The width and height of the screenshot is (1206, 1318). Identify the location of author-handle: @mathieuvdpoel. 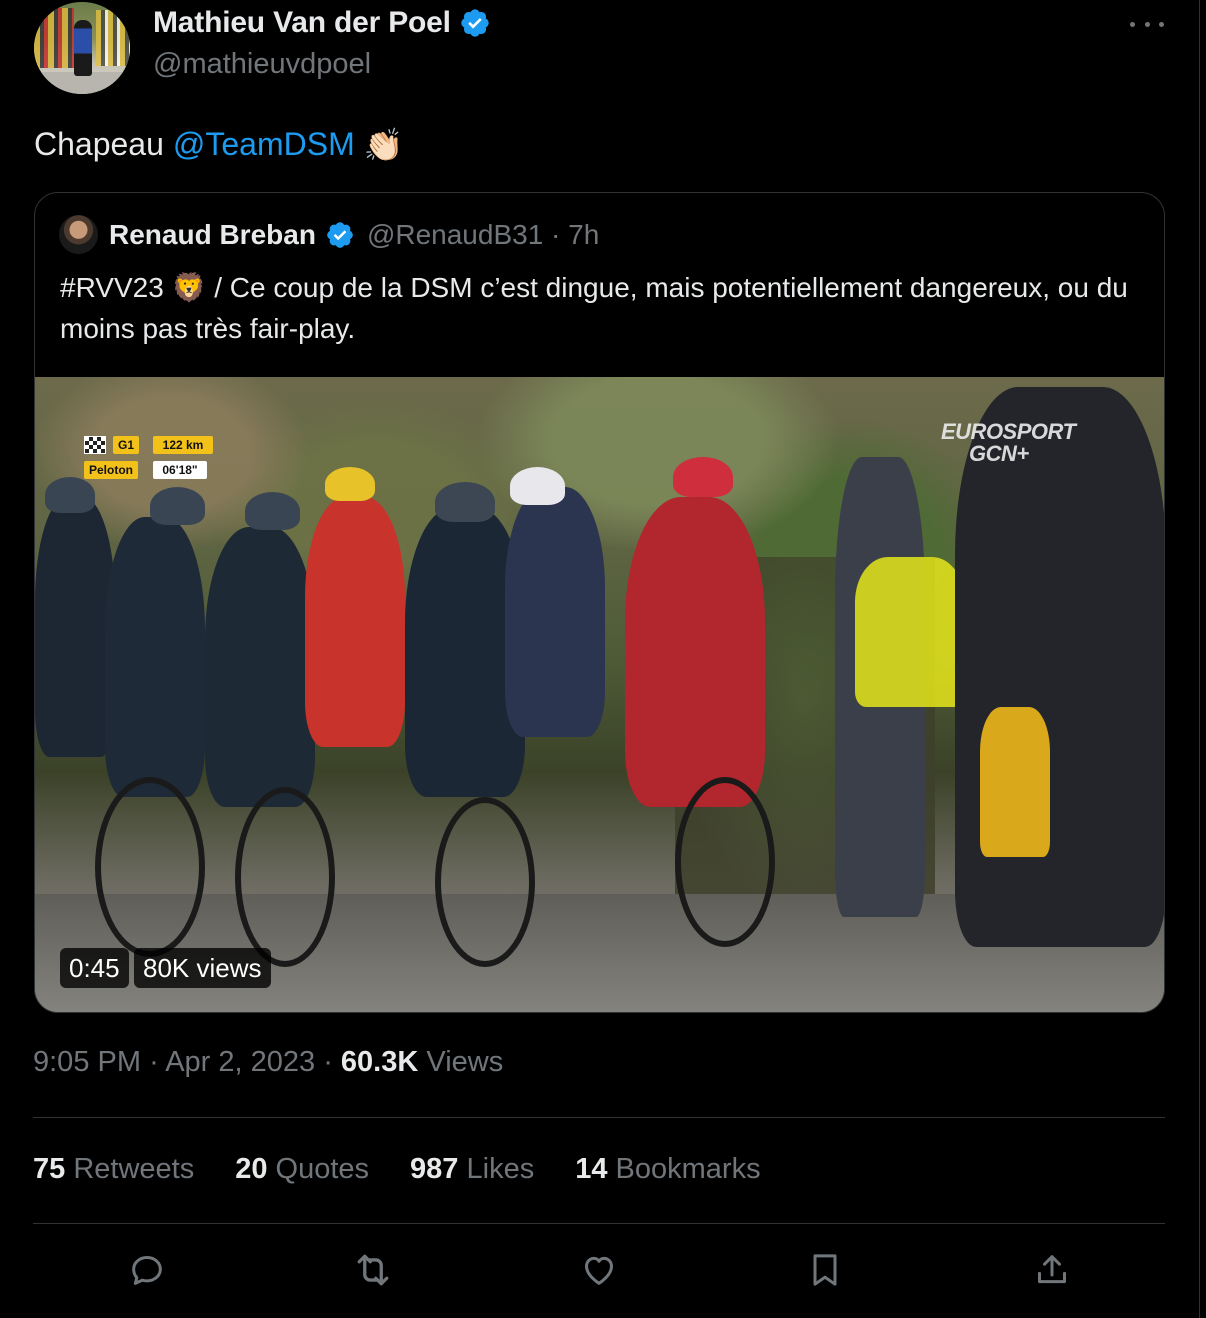
(262, 64).